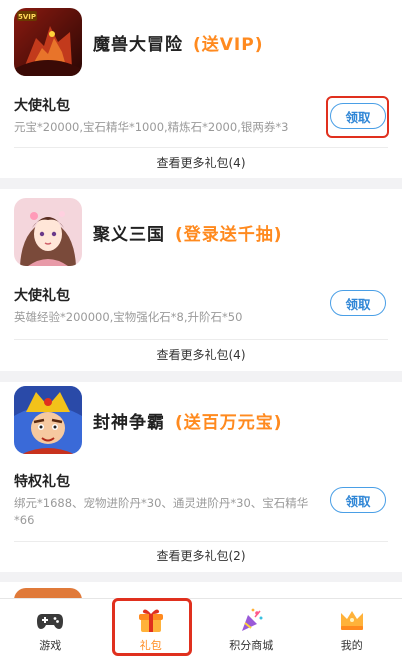  What do you see at coordinates (164, 306) in the screenshot?
I see `gift-pack-info: 大使礼包 英雄经验*200000,宝物强化石*8,升阶石*50` at bounding box center [164, 306].